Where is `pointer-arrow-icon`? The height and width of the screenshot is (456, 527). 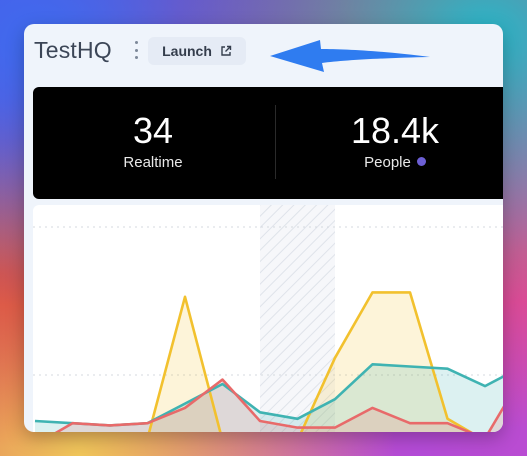 pointer-arrow-icon is located at coordinates (350, 56).